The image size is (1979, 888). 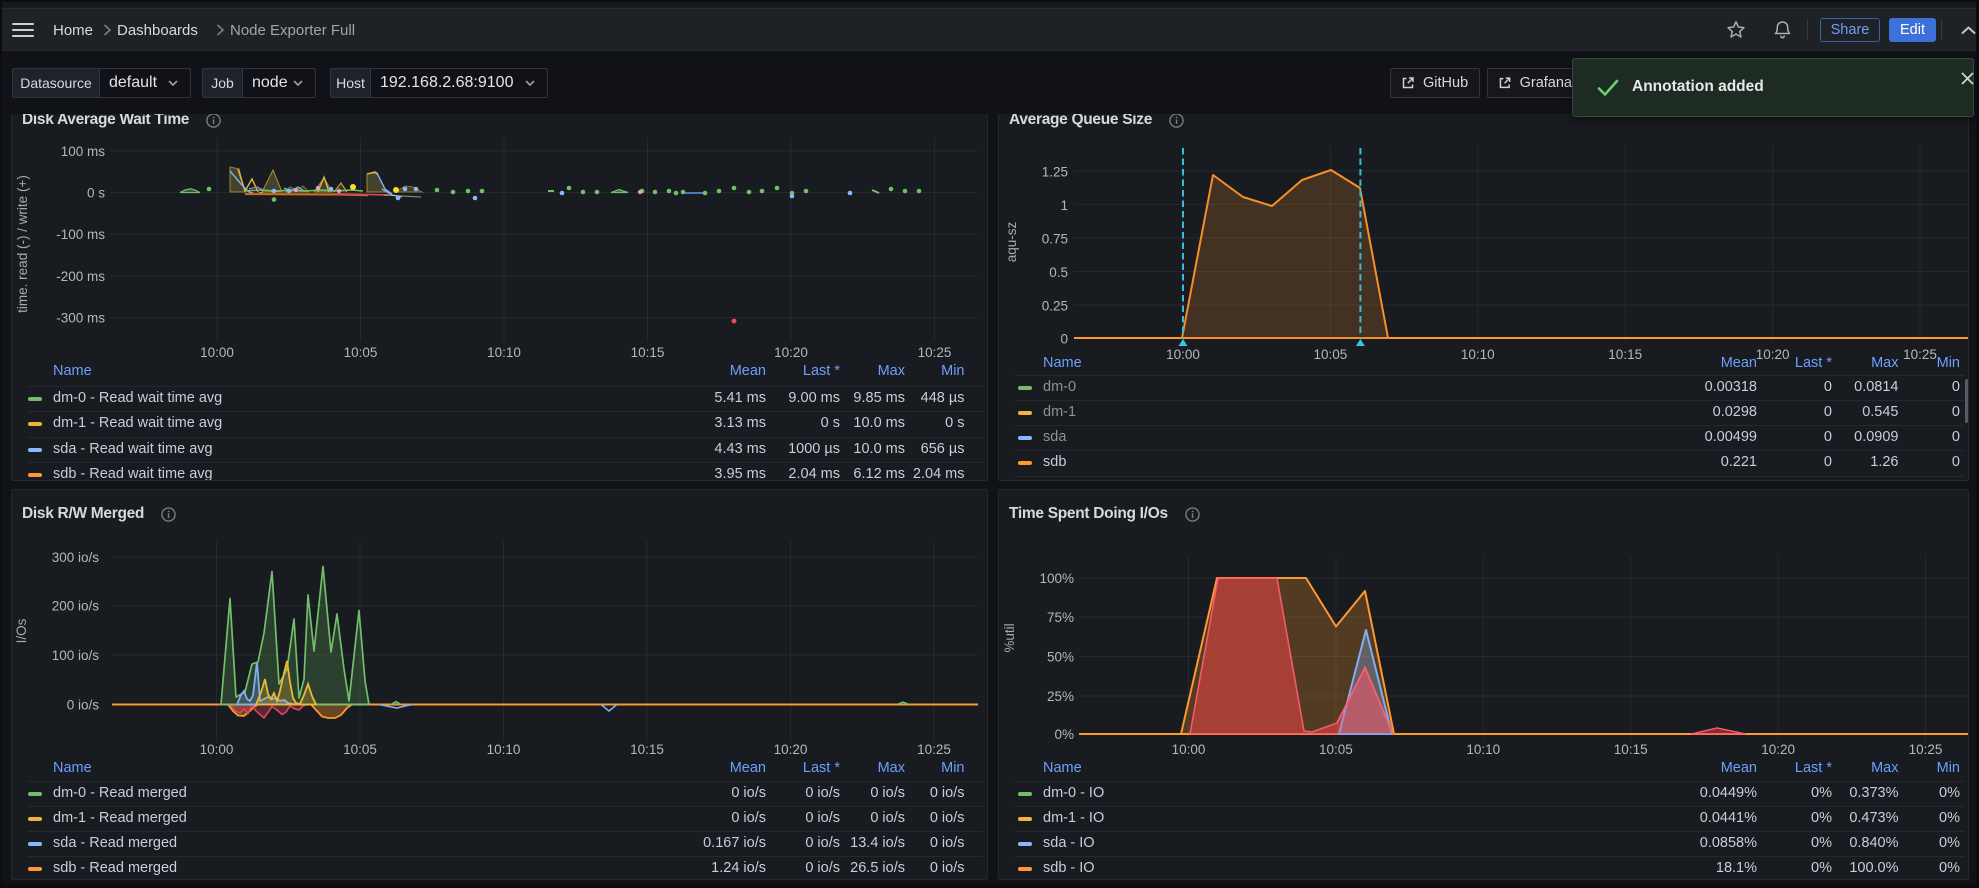 What do you see at coordinates (1060, 617) in the screenshot?
I see `svg-text: 75%` at bounding box center [1060, 617].